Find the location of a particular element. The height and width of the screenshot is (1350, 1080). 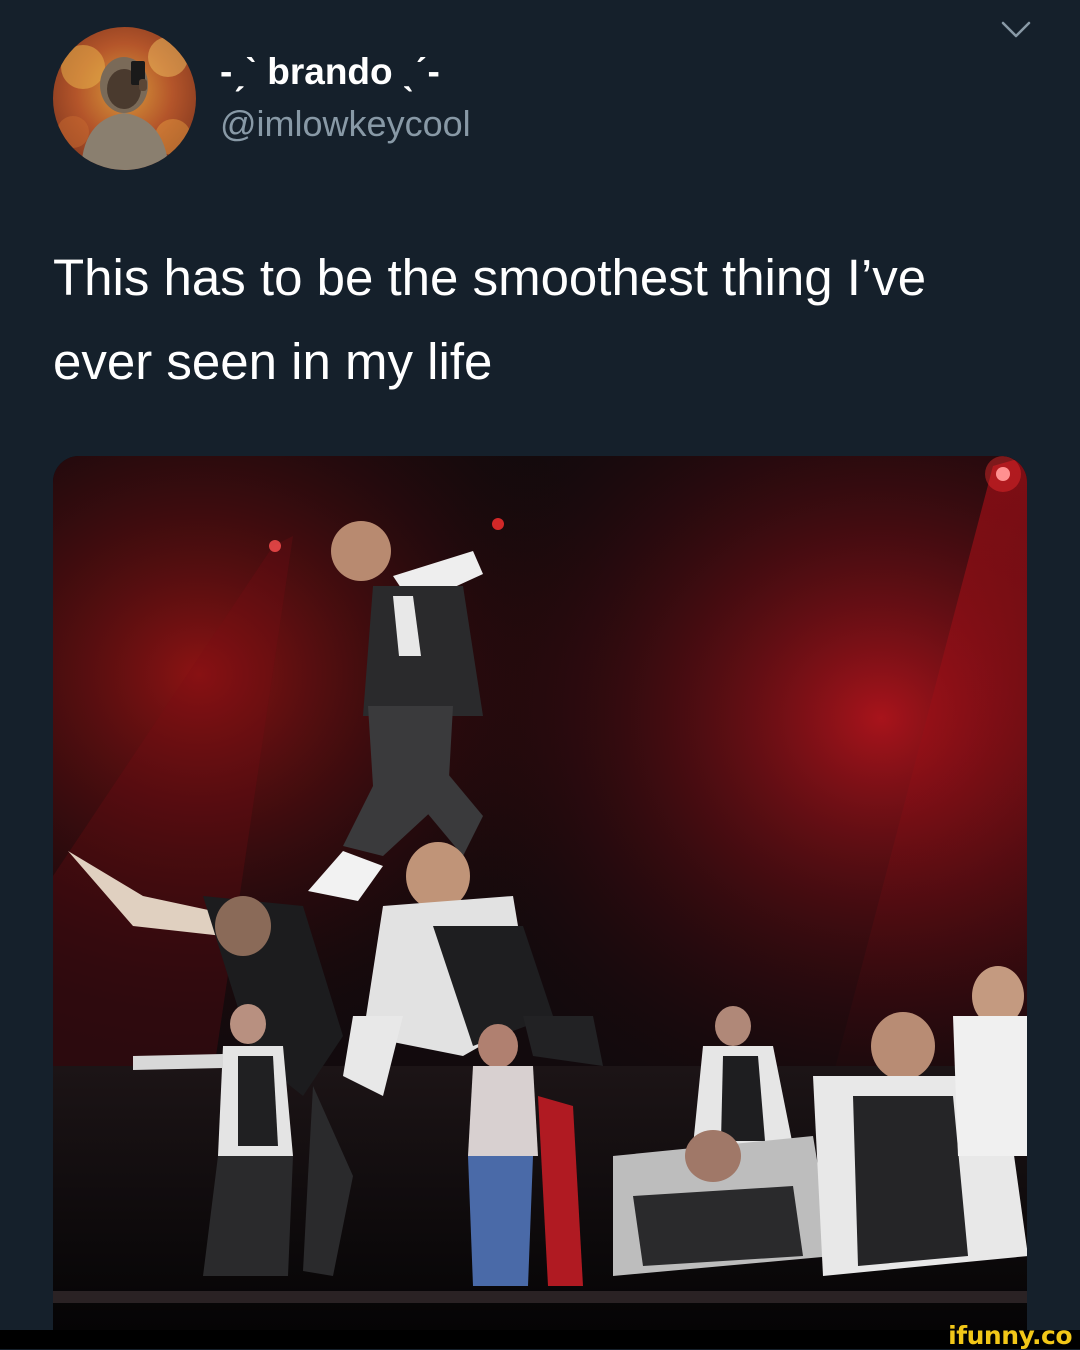

avatar-photo is located at coordinates (124, 103).